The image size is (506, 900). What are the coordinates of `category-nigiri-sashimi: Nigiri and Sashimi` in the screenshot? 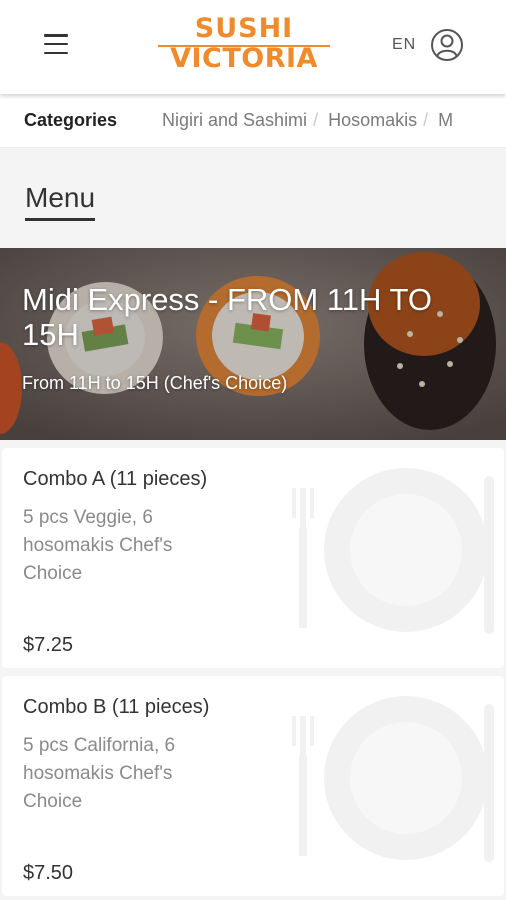 It's located at (234, 120).